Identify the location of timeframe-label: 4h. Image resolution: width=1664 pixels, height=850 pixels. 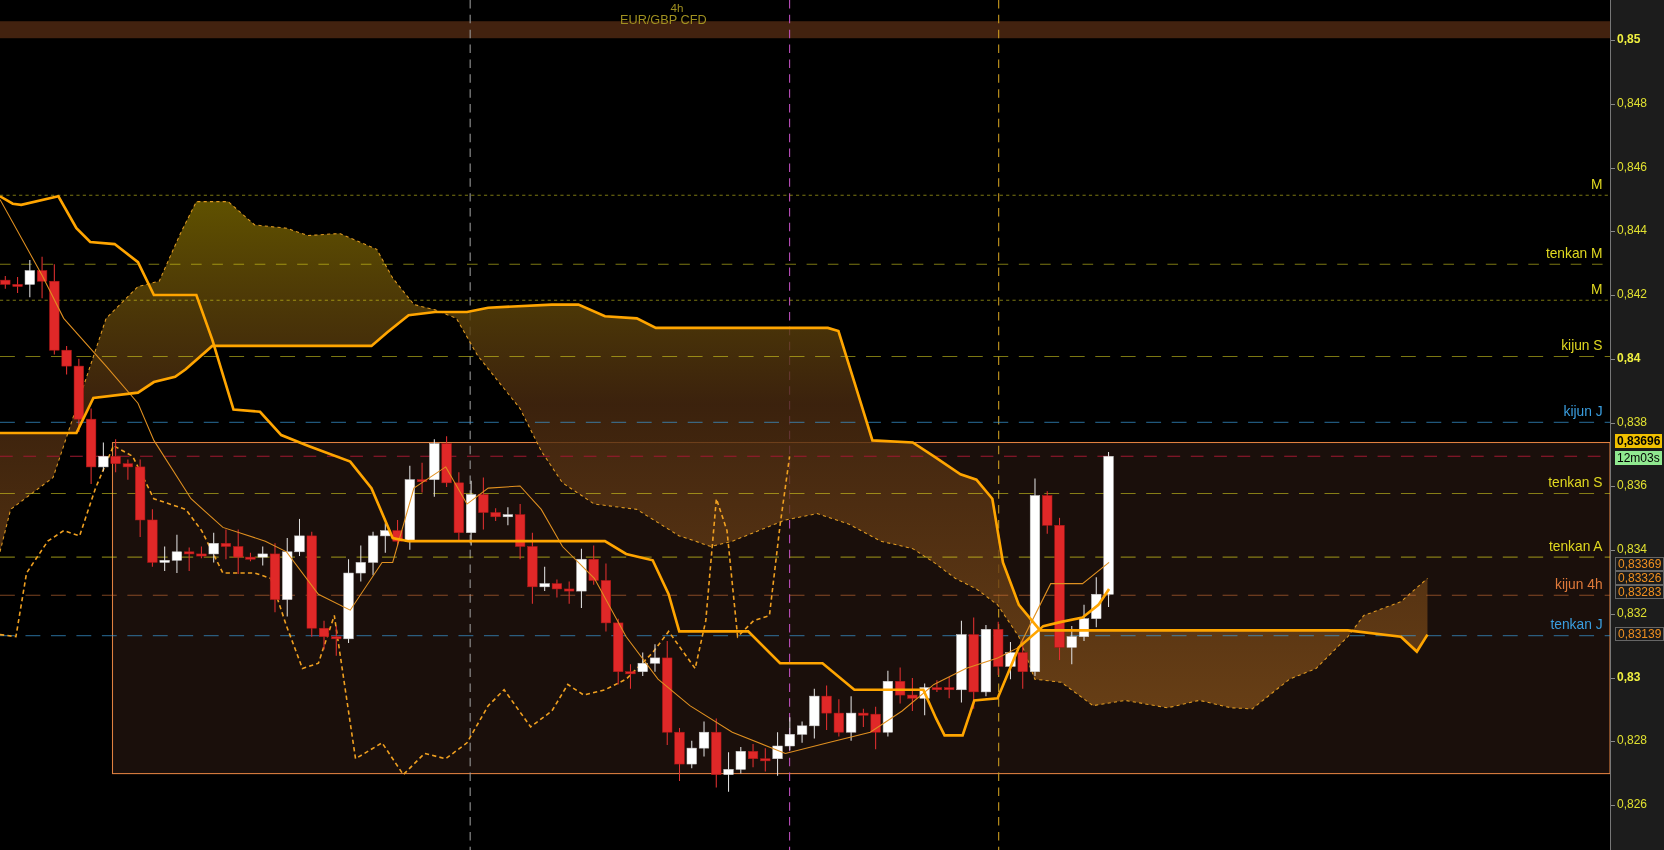
(677, 7).